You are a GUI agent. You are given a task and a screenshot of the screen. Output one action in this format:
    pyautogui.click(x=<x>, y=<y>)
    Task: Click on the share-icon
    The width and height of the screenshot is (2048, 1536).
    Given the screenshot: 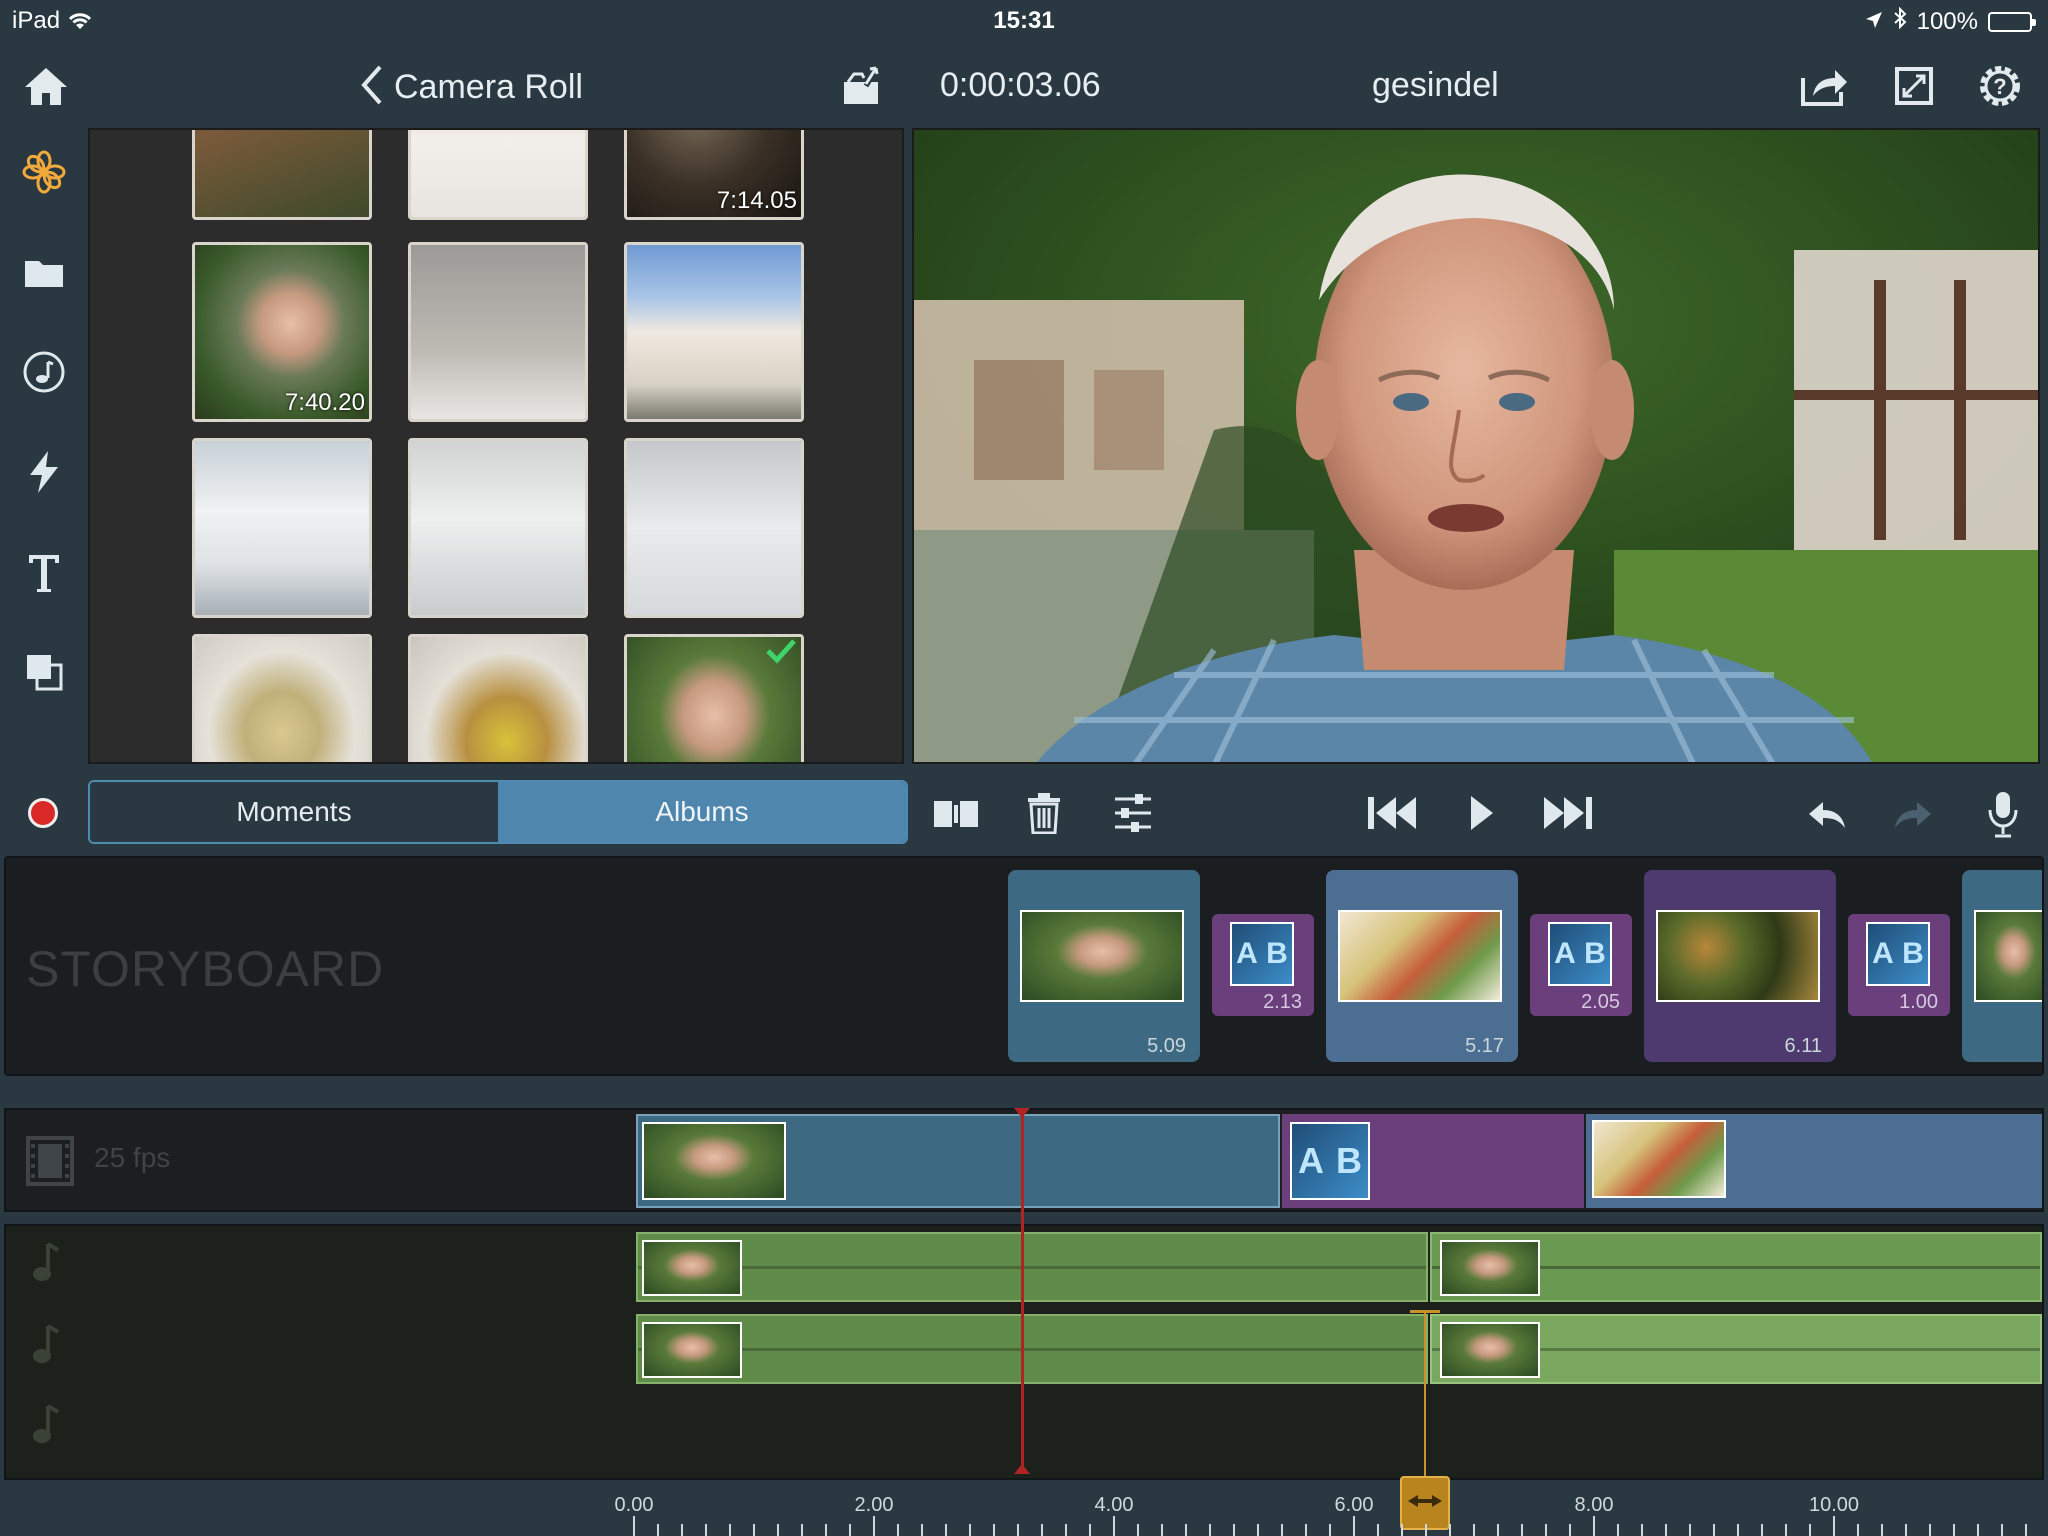 What is the action you would take?
    pyautogui.click(x=1824, y=86)
    